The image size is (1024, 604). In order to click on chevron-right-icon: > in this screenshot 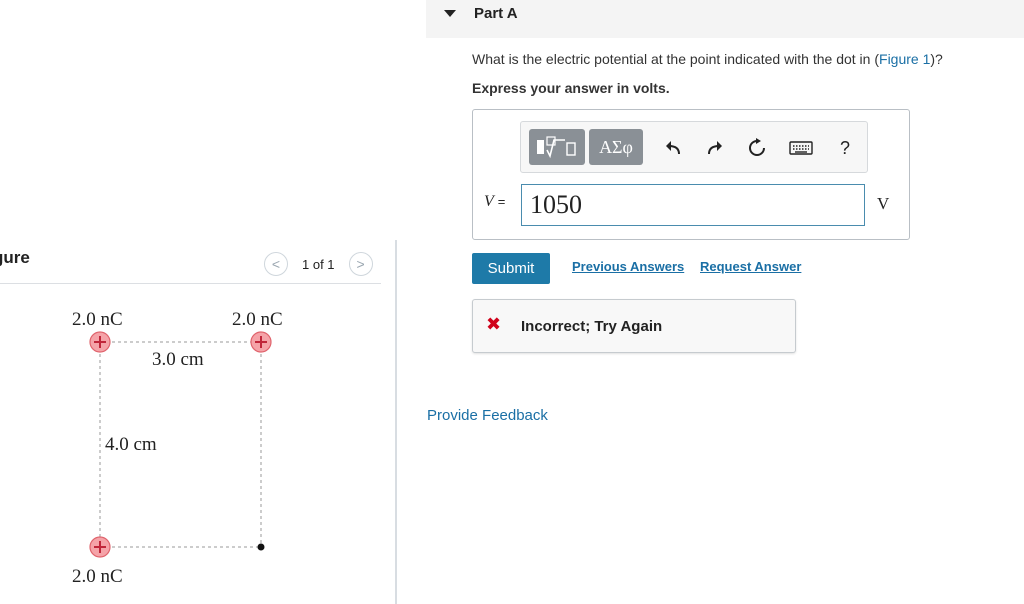, I will do `click(360, 264)`.